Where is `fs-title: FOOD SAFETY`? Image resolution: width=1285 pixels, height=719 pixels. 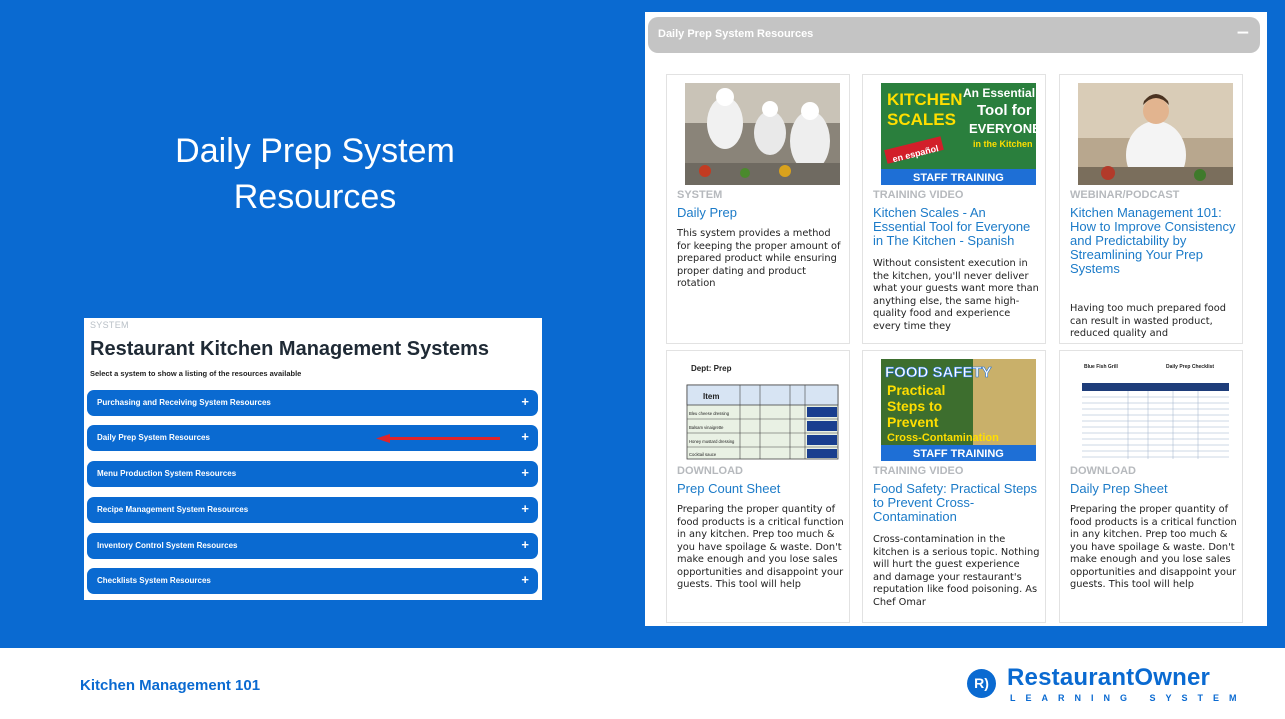 fs-title: FOOD SAFETY is located at coordinates (938, 372).